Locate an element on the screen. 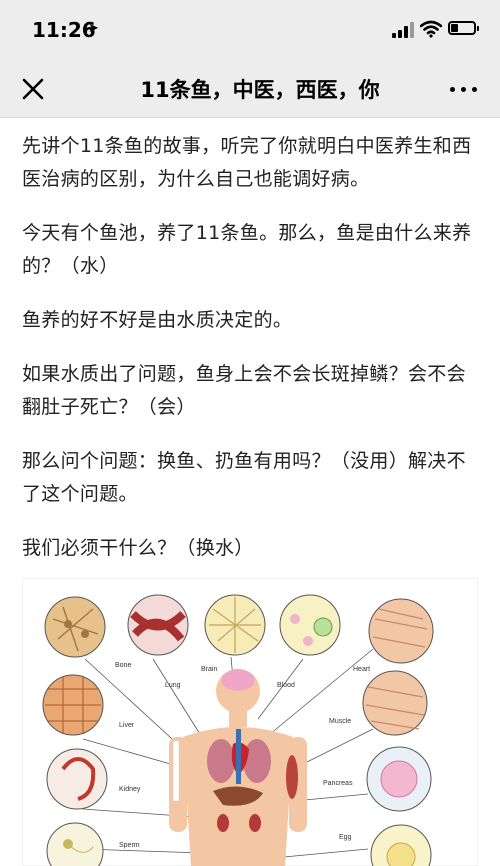 The width and height of the screenshot is (500, 866). cell-heart is located at coordinates (401, 631).